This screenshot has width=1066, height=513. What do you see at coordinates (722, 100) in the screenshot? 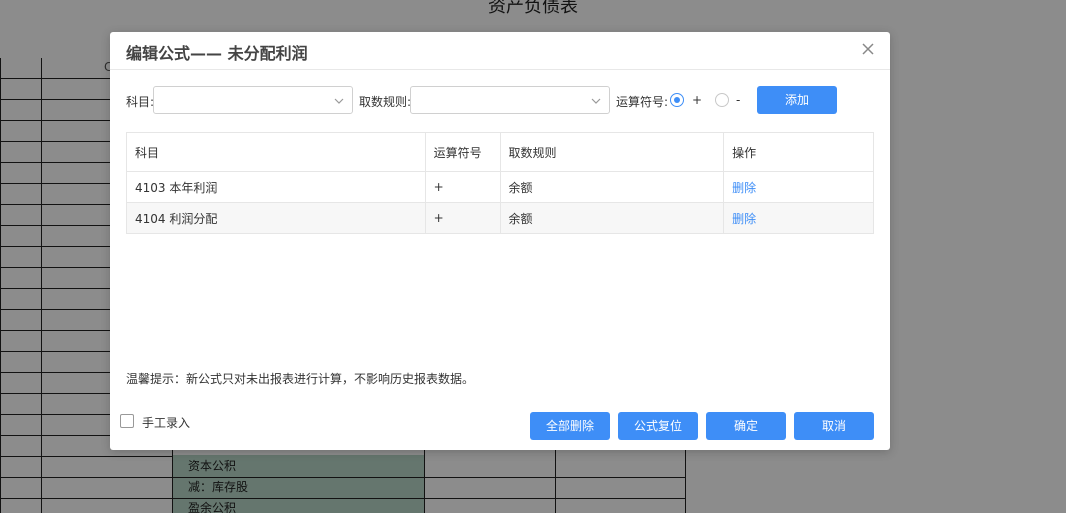
I see `operator-minus-radio` at bounding box center [722, 100].